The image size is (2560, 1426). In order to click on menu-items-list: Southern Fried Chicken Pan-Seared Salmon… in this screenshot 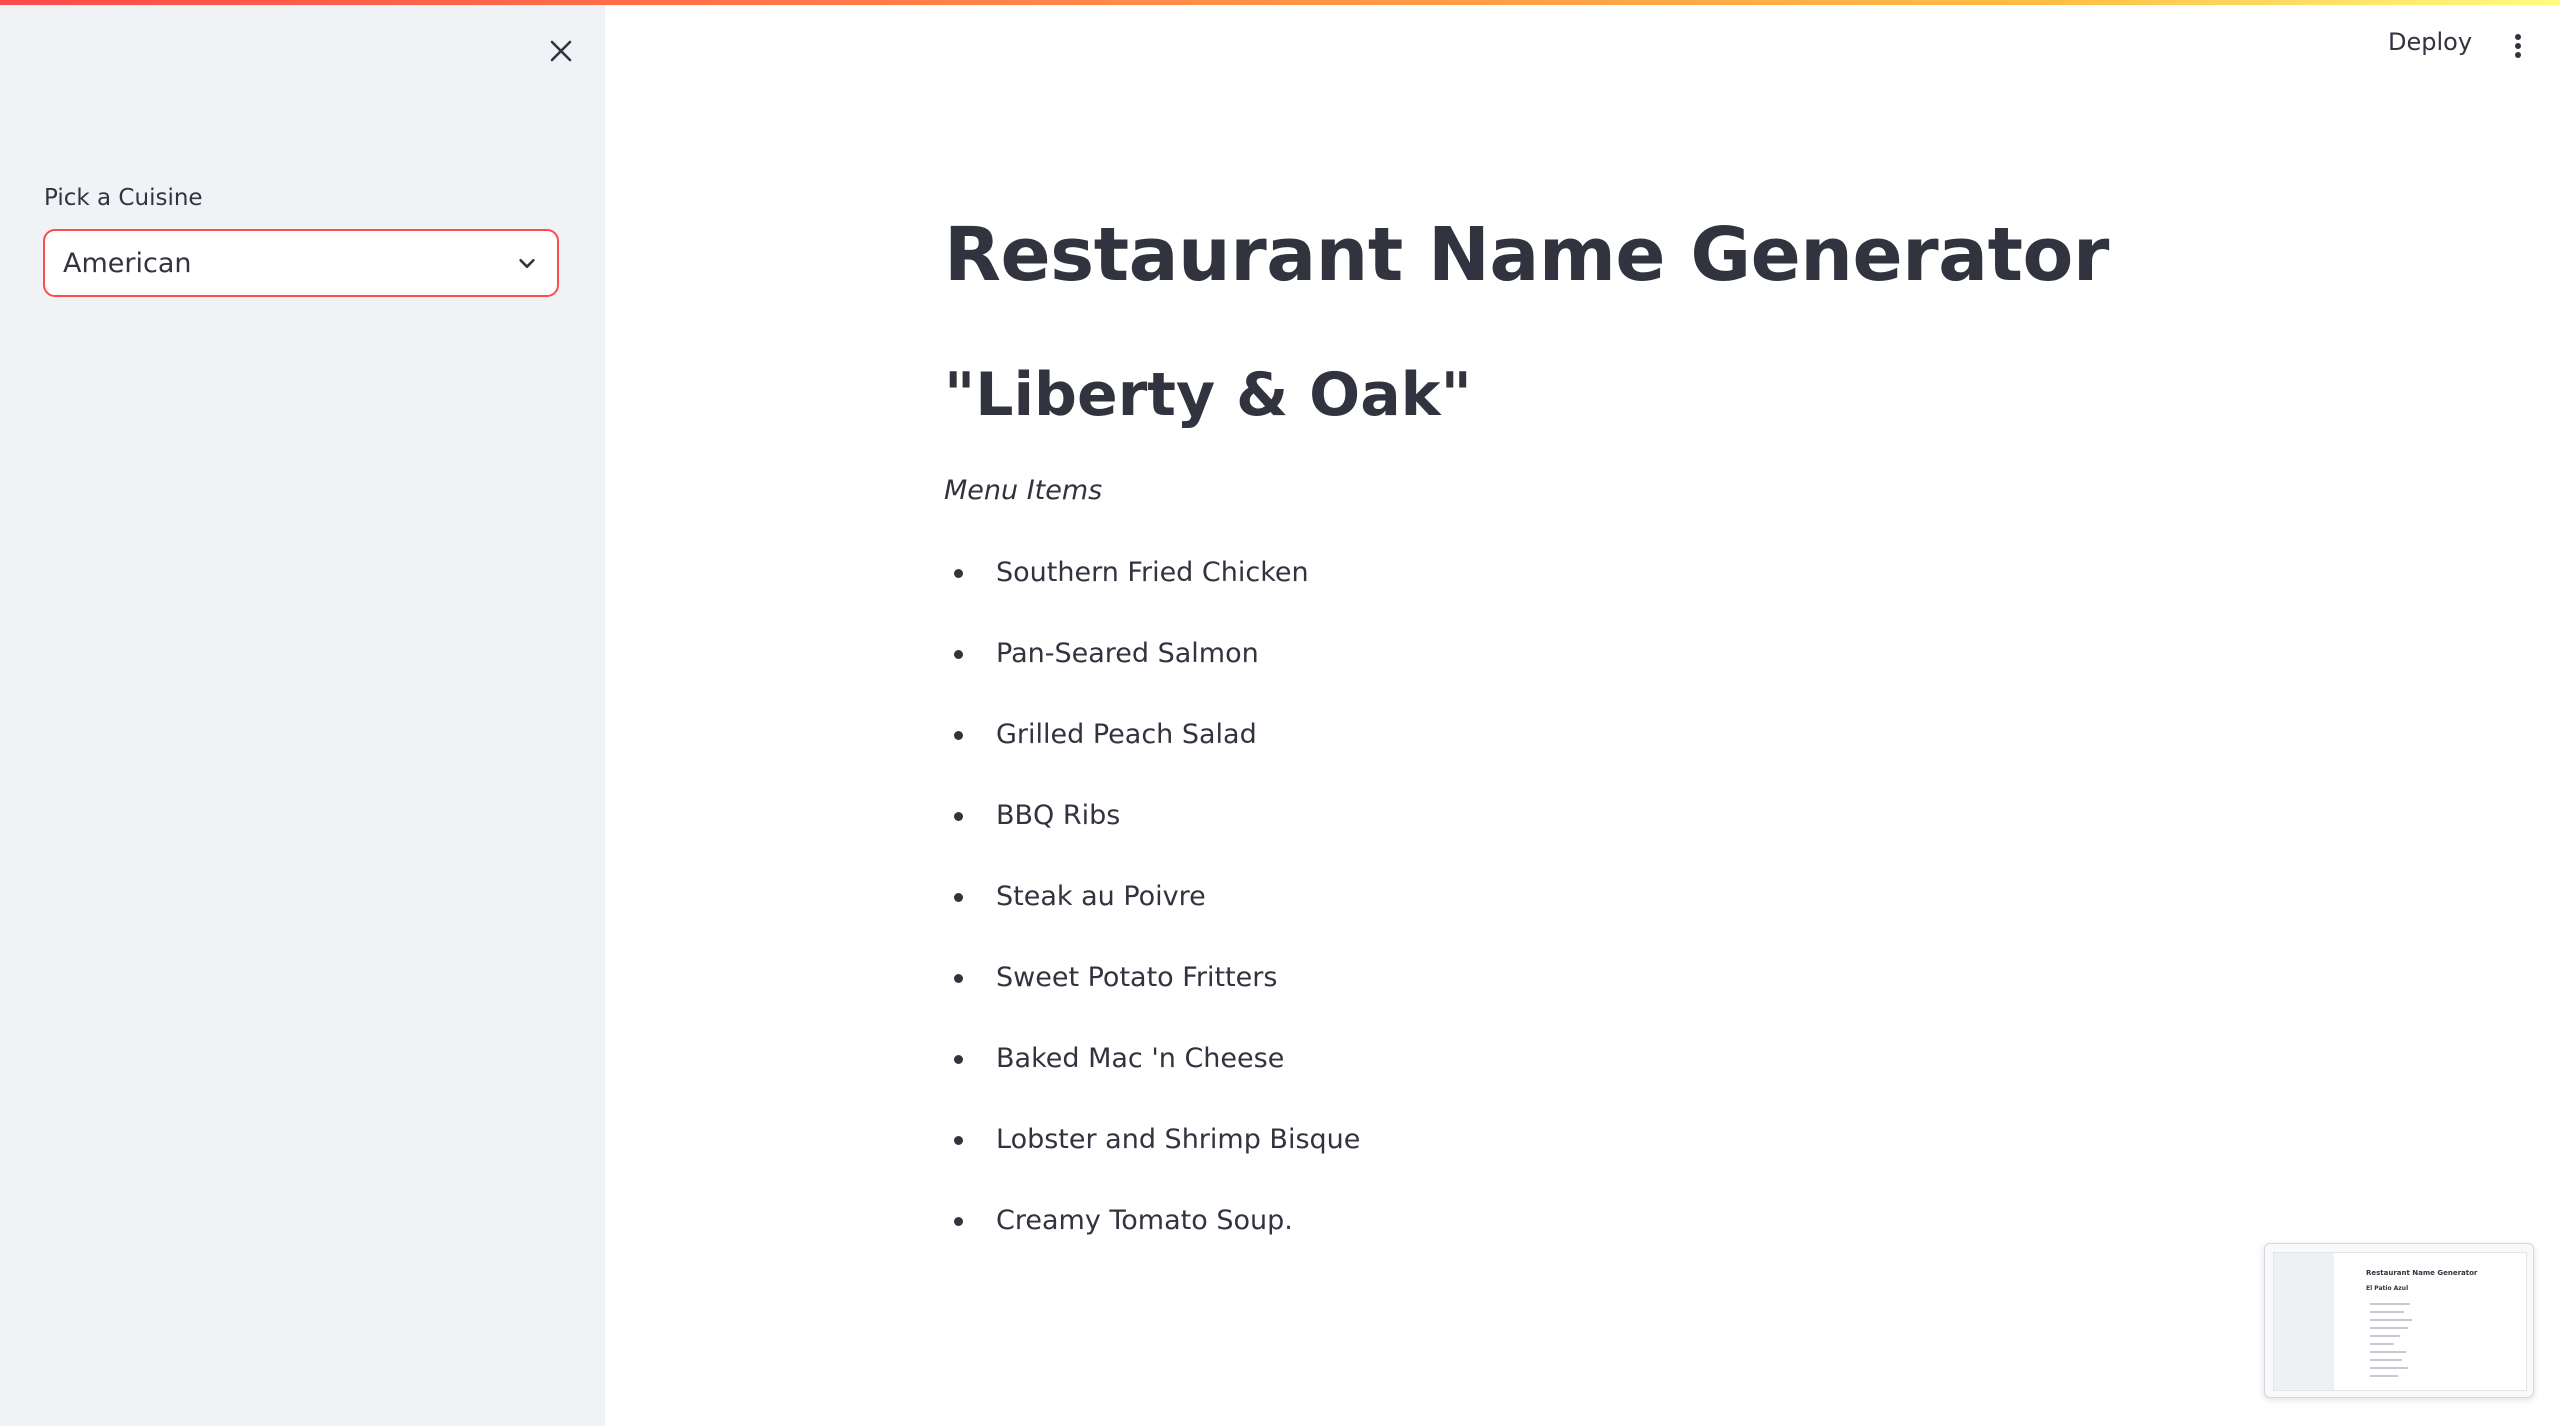, I will do `click(1152, 912)`.